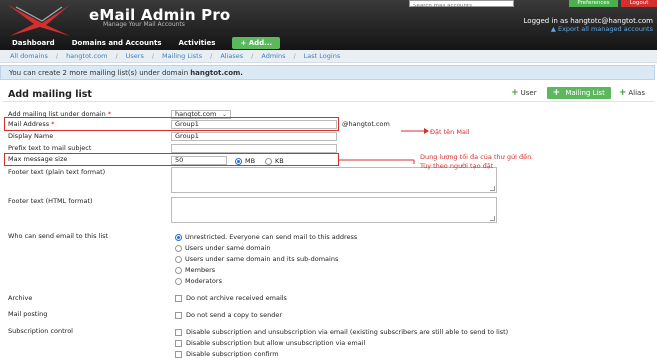  I want to click on annotation-size-note-2: Tùy theo người tạo đặt, so click(457, 166).